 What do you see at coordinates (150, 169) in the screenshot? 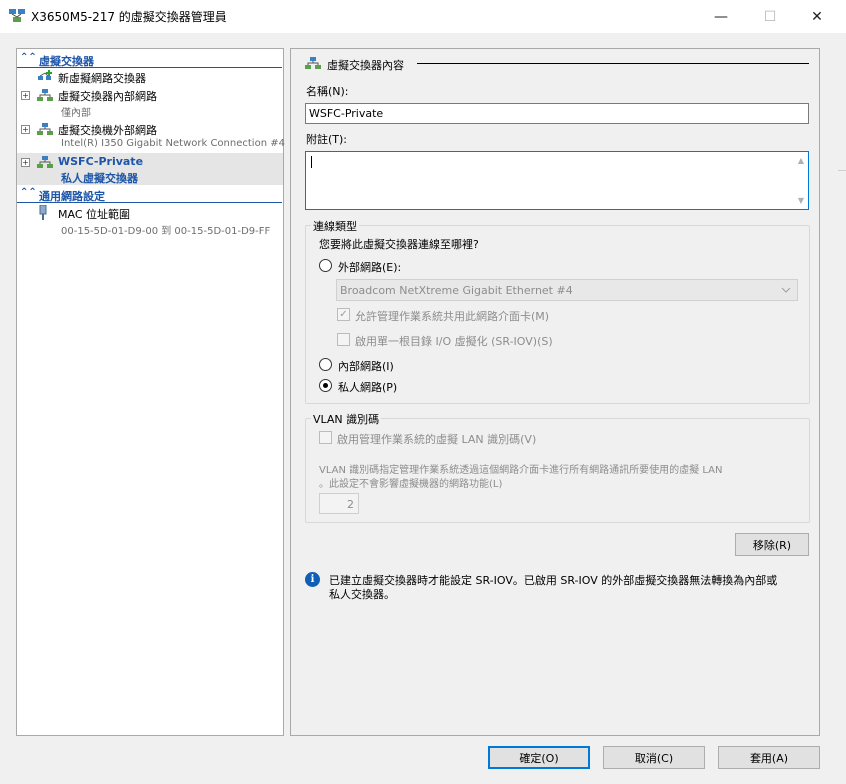
I see `tree-item-wsfc-private: + WSFC-Private 私人虛擬交換器` at bounding box center [150, 169].